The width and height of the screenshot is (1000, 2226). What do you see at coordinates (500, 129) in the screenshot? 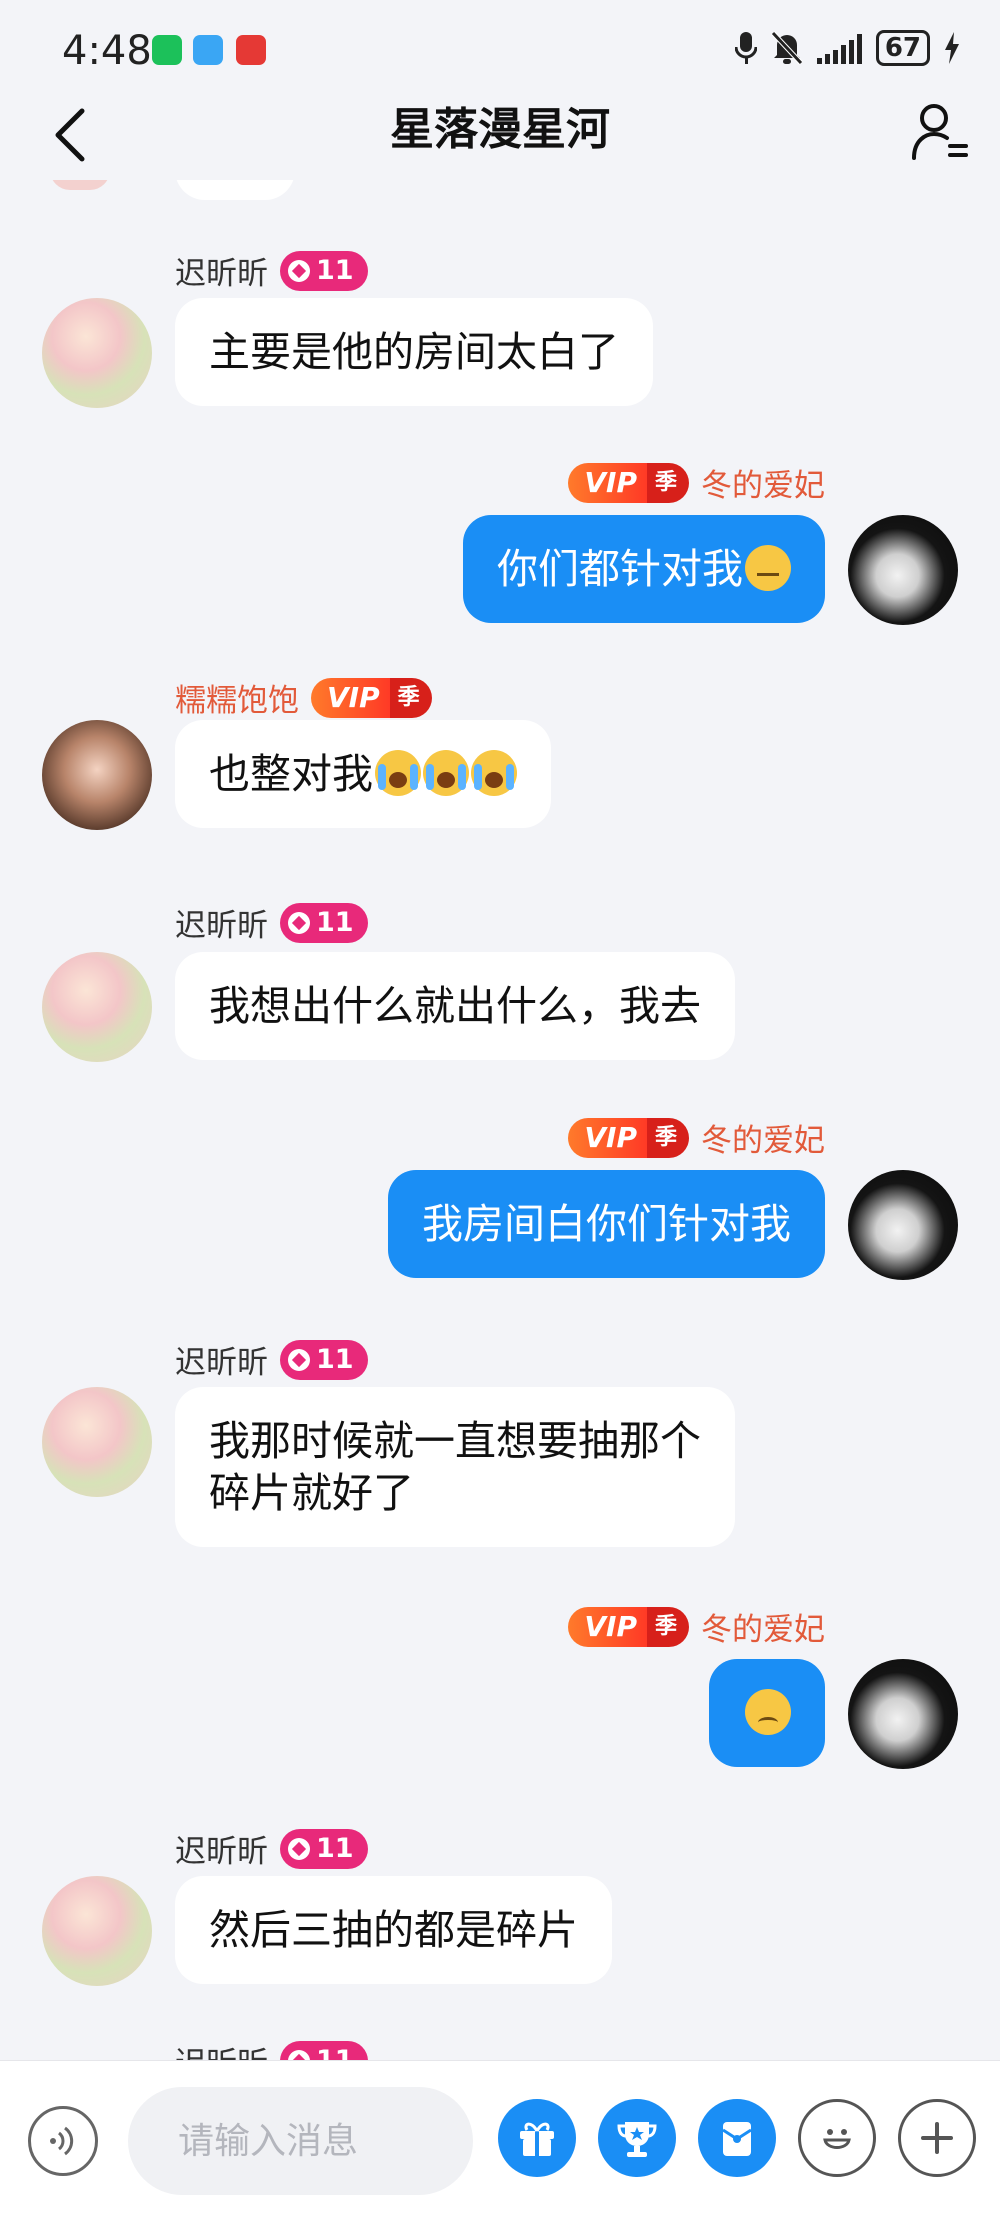
I see `chat-title: 星落漫星河` at bounding box center [500, 129].